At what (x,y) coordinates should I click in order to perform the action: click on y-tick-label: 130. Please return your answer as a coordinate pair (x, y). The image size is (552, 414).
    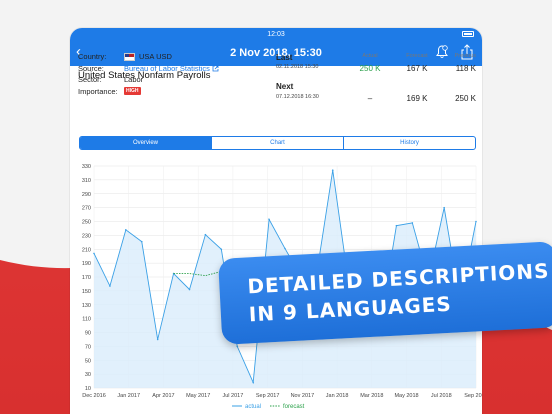
    Looking at the image, I should click on (86, 306).